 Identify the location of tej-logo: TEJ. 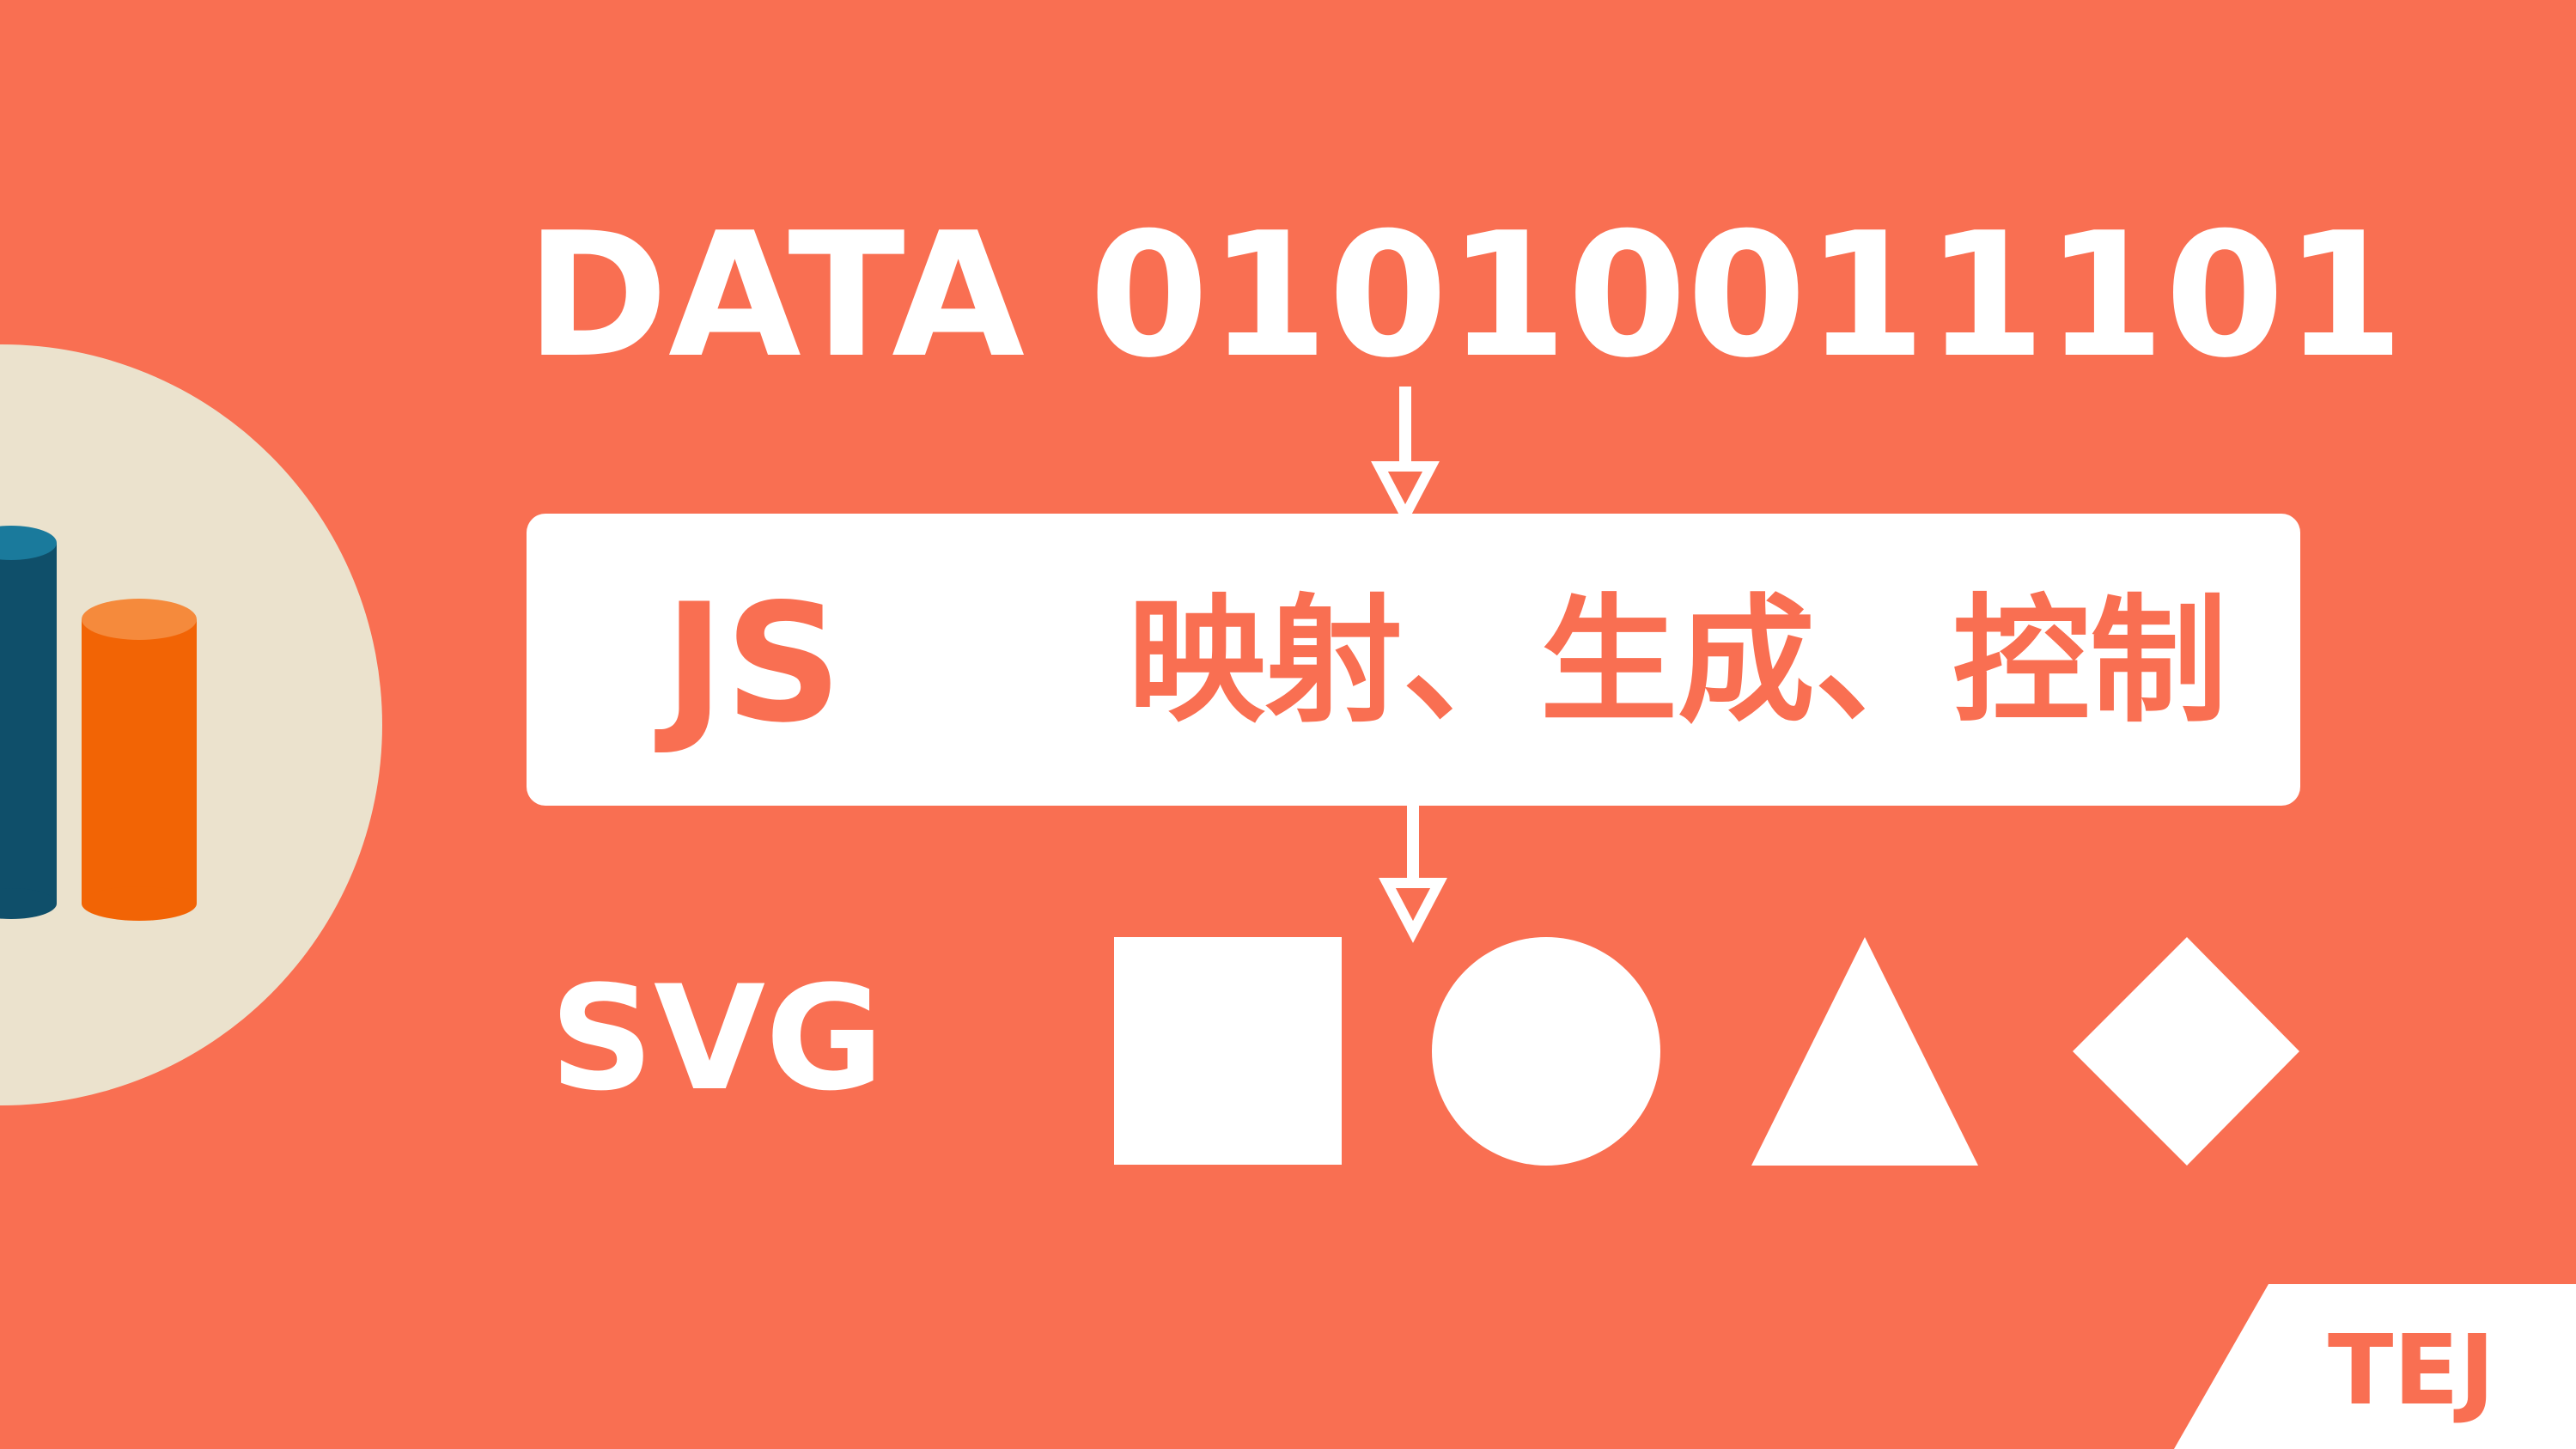
(2411, 1371).